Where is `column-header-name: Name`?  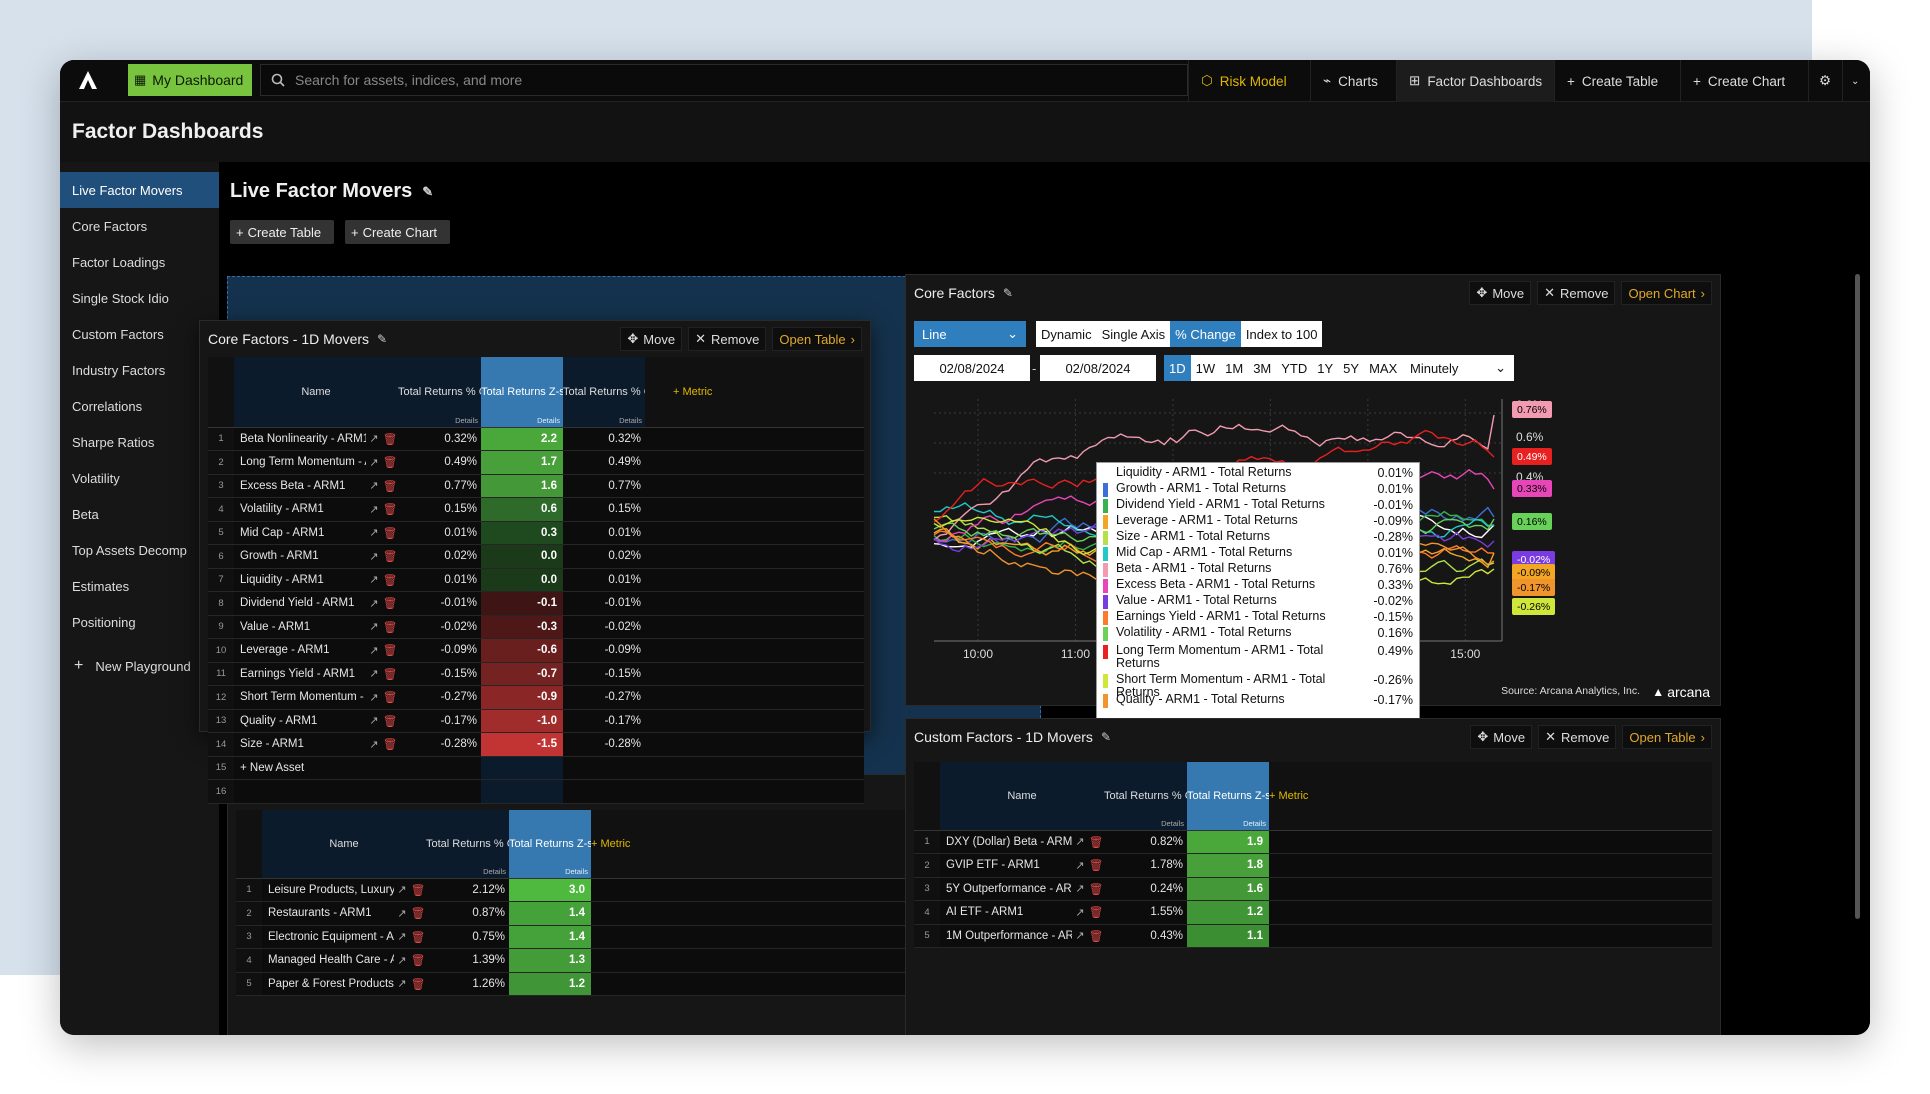
column-header-name: Name is located at coordinates (1022, 796).